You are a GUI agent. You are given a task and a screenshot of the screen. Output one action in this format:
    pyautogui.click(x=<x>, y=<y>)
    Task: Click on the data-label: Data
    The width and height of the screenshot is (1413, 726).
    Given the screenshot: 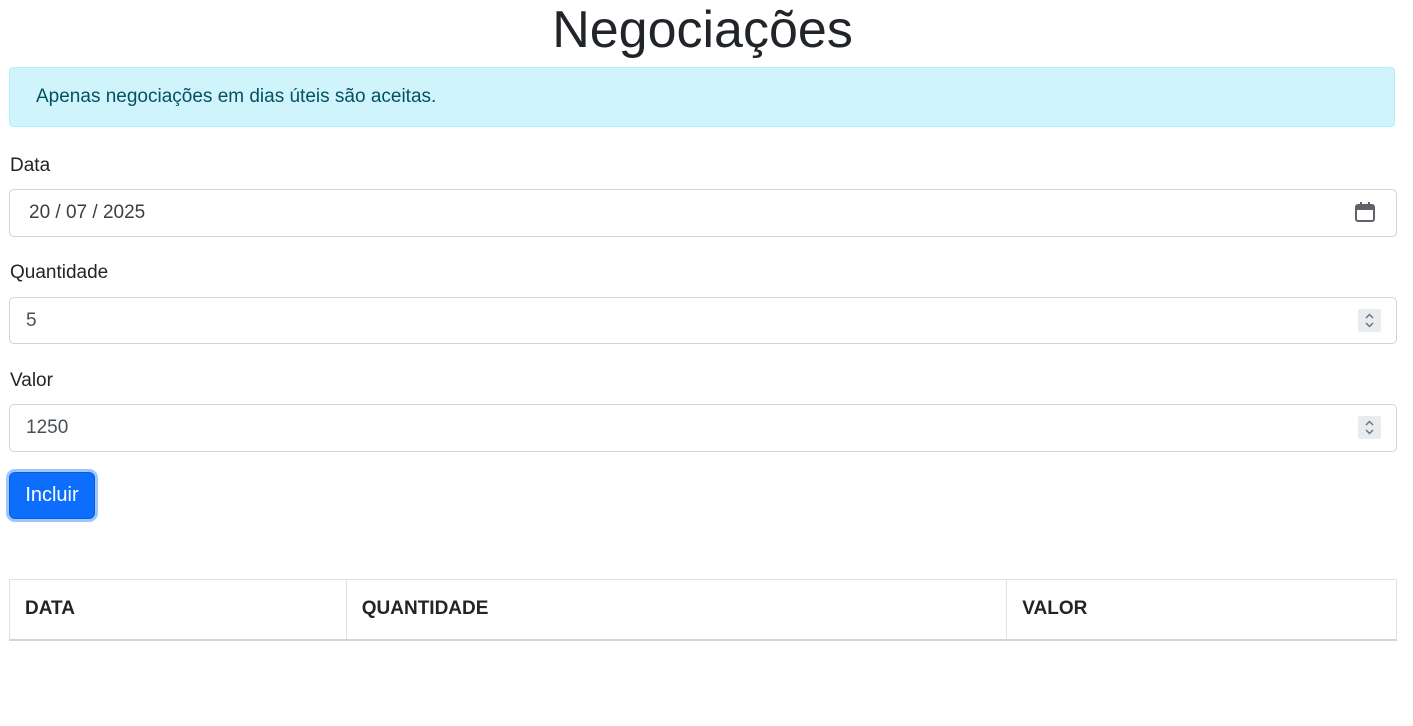 What is the action you would take?
    pyautogui.click(x=30, y=165)
    